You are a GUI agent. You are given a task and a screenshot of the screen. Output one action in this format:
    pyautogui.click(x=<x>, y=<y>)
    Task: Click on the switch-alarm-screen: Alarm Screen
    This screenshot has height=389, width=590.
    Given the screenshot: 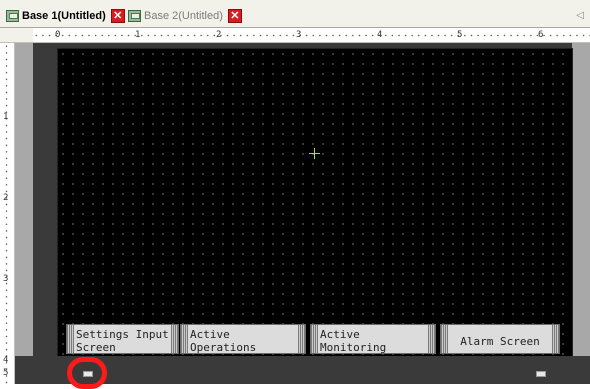 What is the action you would take?
    pyautogui.click(x=500, y=339)
    